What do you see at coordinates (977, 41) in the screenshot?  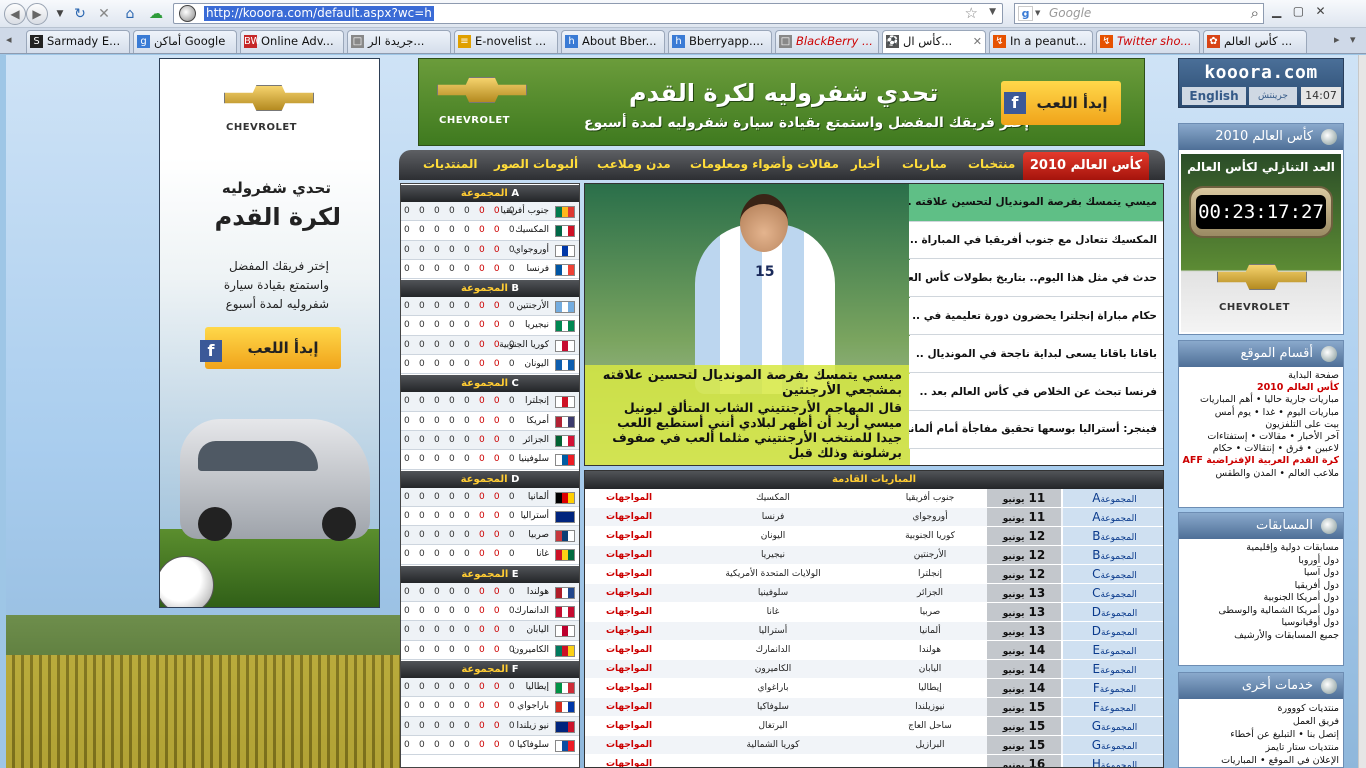 I see `tab-close-icon: ✕` at bounding box center [977, 41].